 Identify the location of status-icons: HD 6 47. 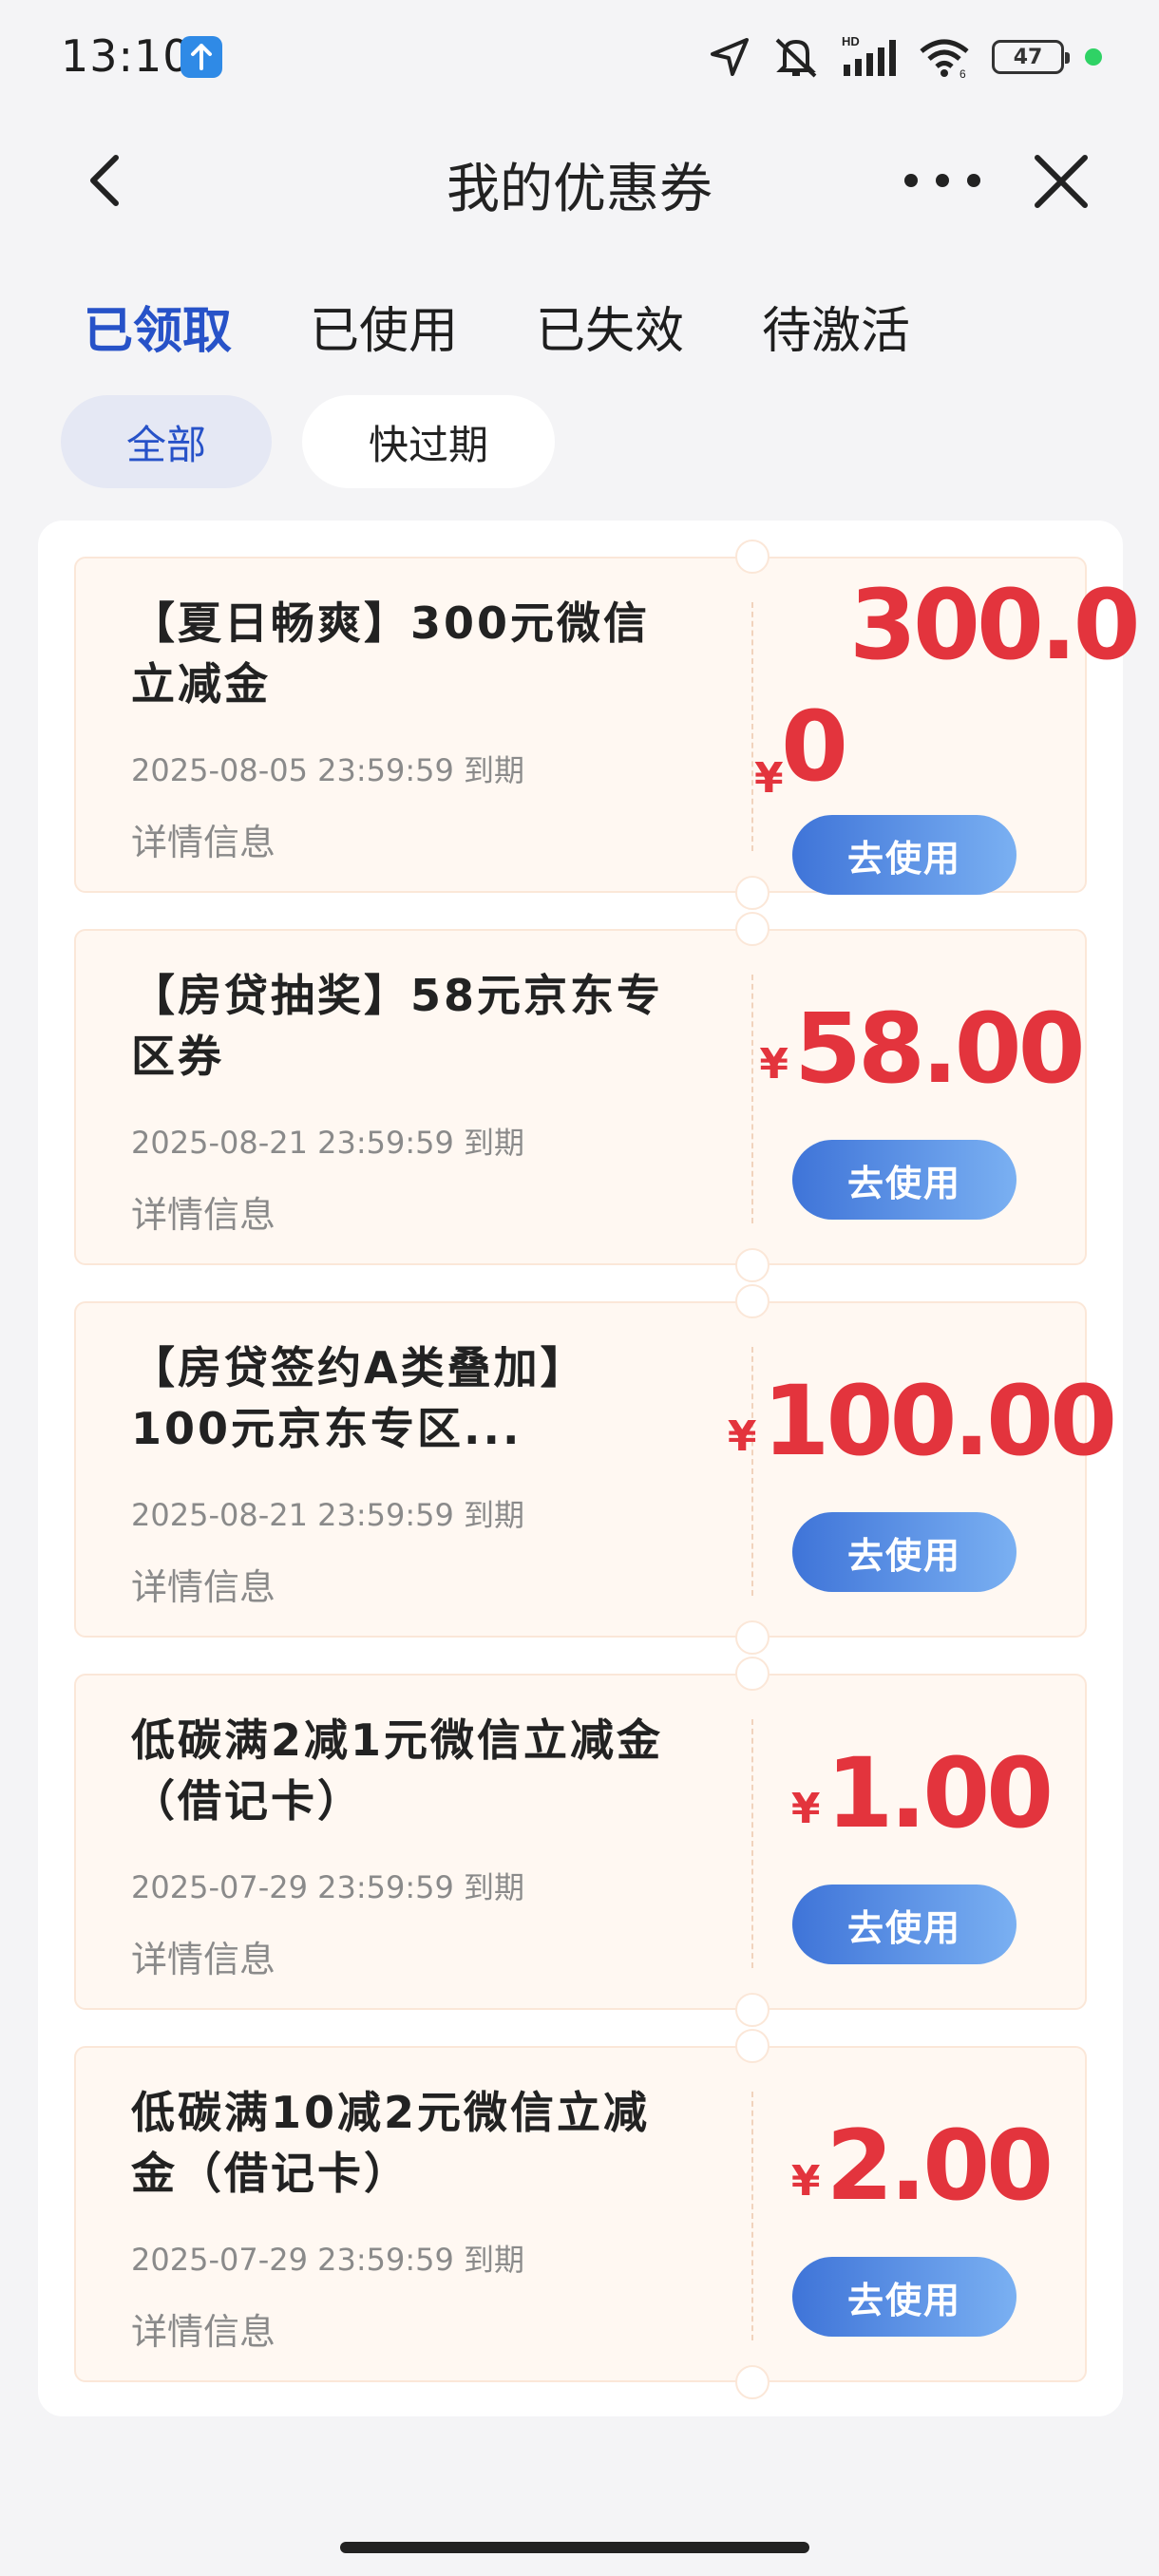
(905, 57).